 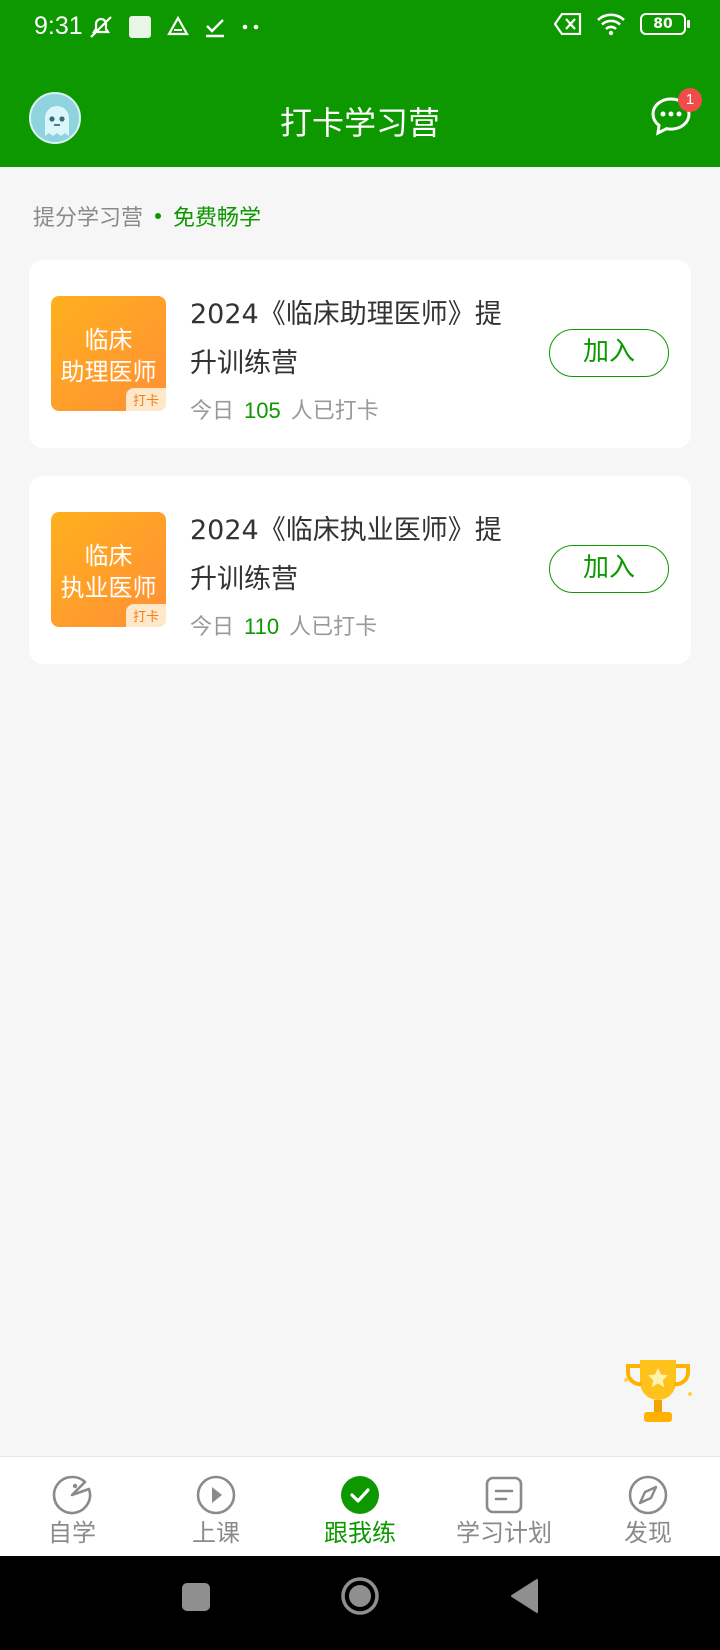 What do you see at coordinates (262, 410) in the screenshot?
I see `checkin-count: 105` at bounding box center [262, 410].